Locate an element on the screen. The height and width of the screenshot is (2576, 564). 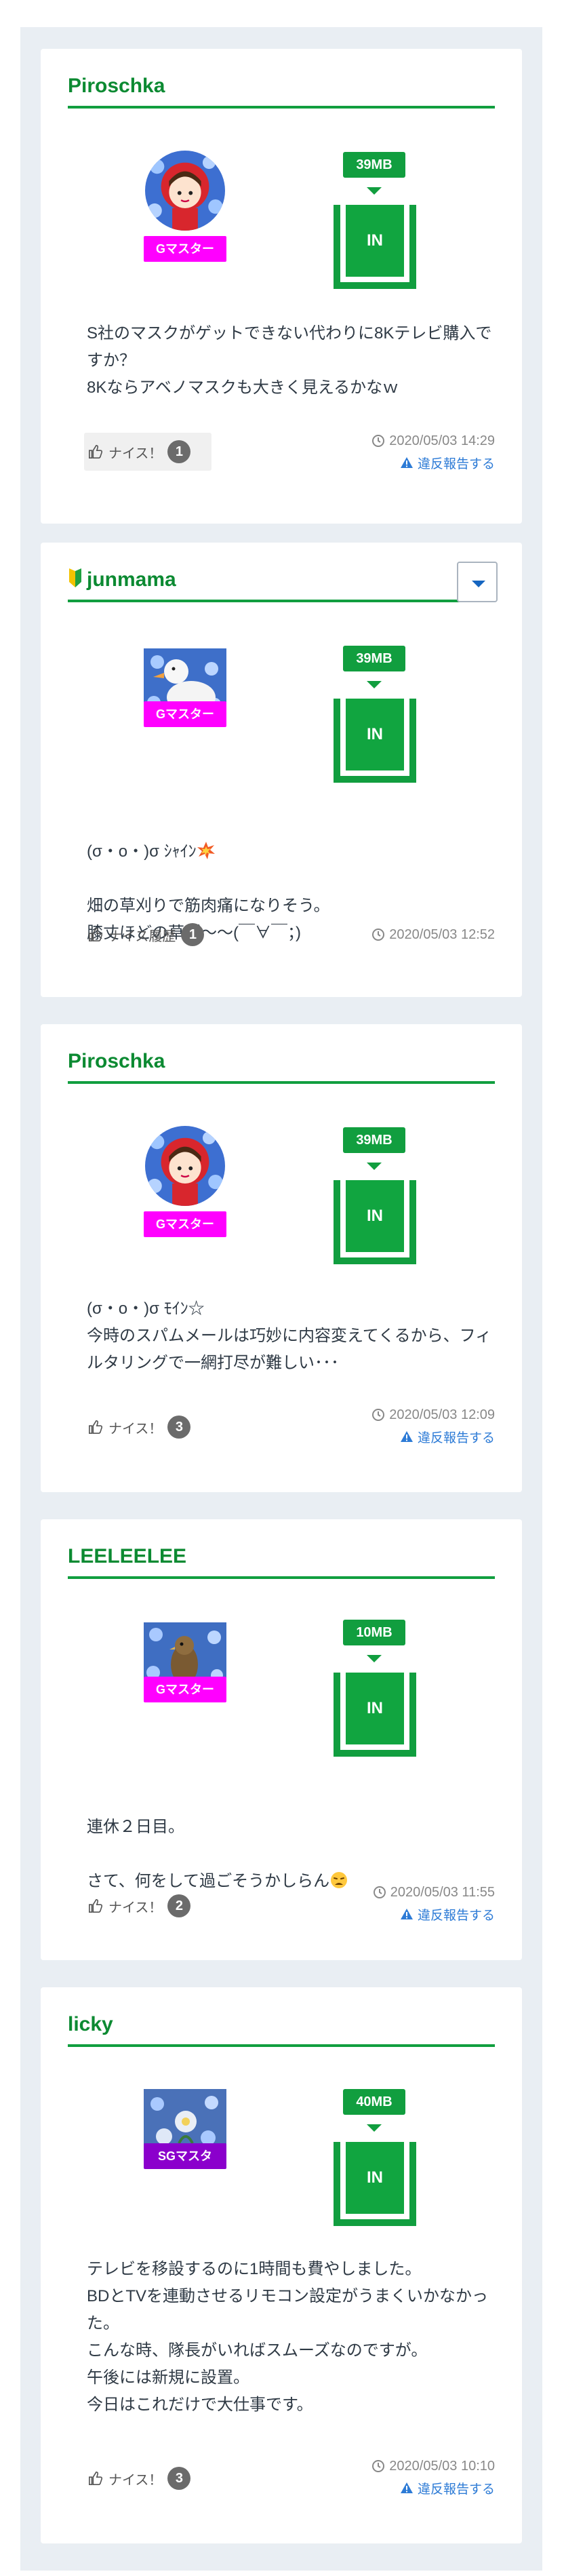
username: licky is located at coordinates (90, 2024).